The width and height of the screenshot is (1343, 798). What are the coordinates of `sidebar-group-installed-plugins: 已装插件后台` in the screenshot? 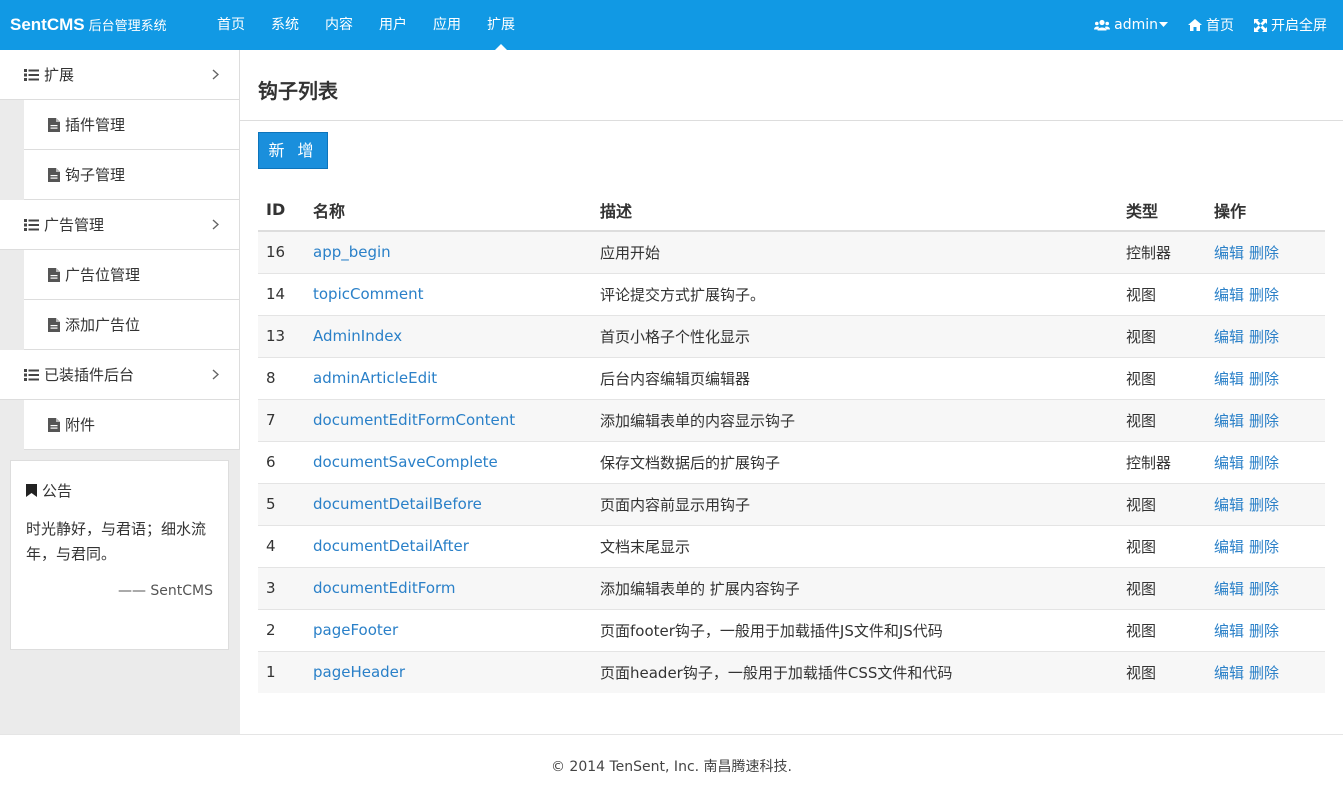 It's located at (120, 375).